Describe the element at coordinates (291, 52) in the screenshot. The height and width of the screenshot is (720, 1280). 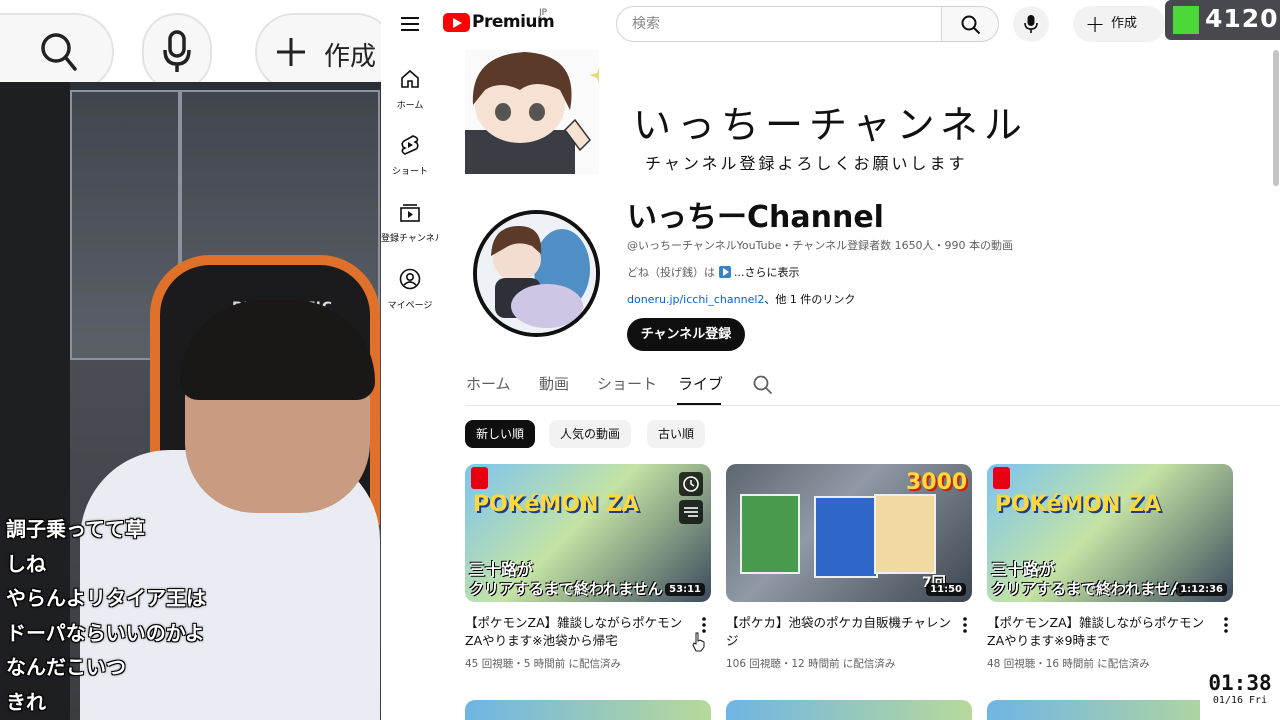
I see `zoomed-plus-icon` at that location.